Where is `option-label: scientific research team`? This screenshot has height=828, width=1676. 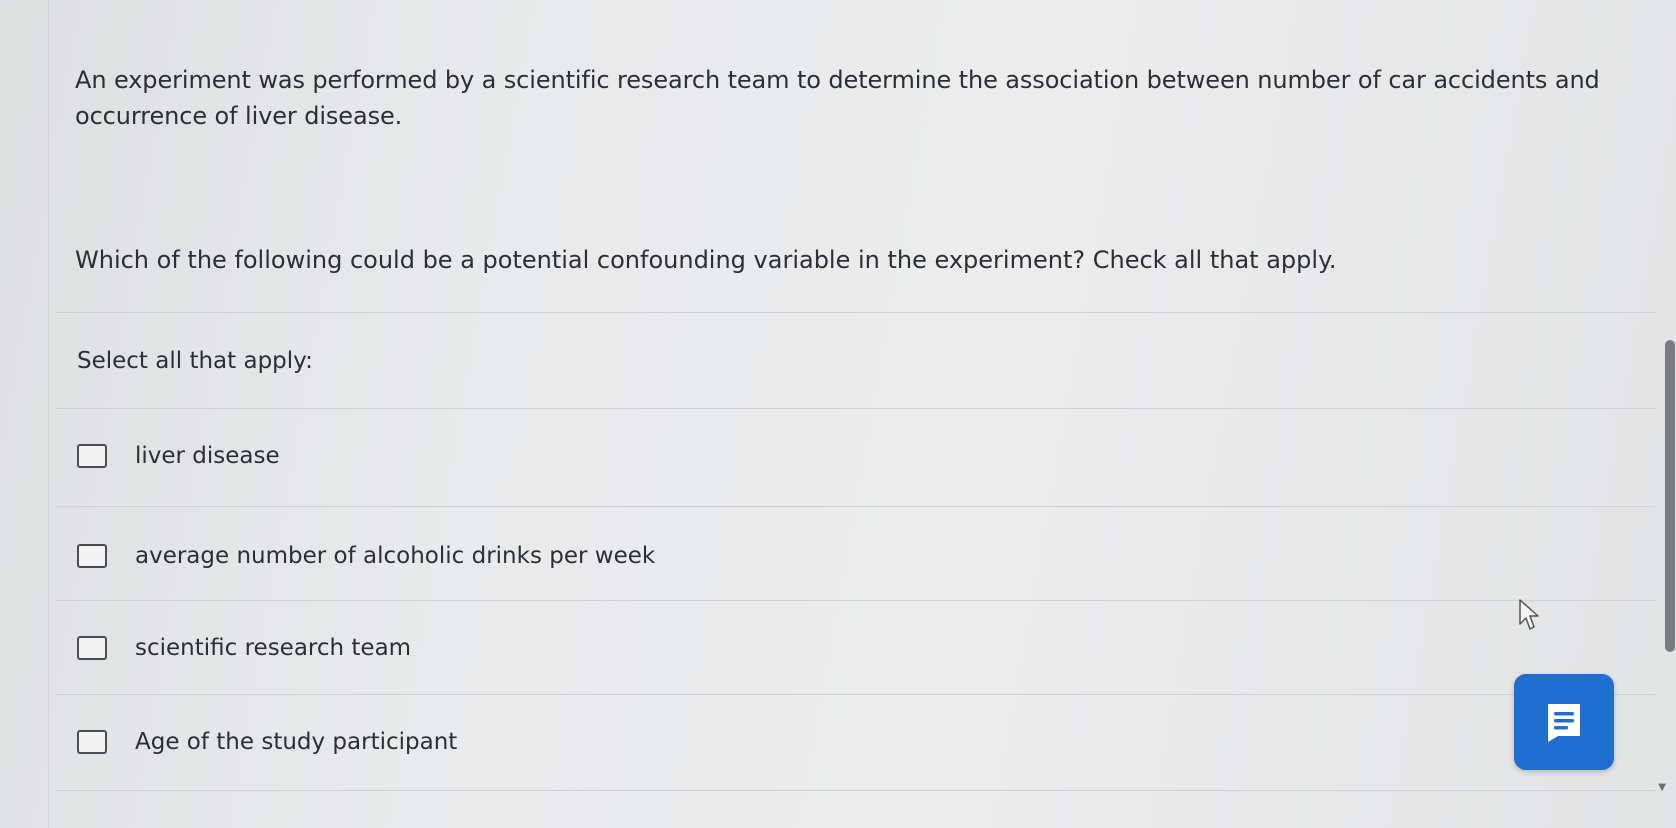
option-label: scientific research team is located at coordinates (273, 648).